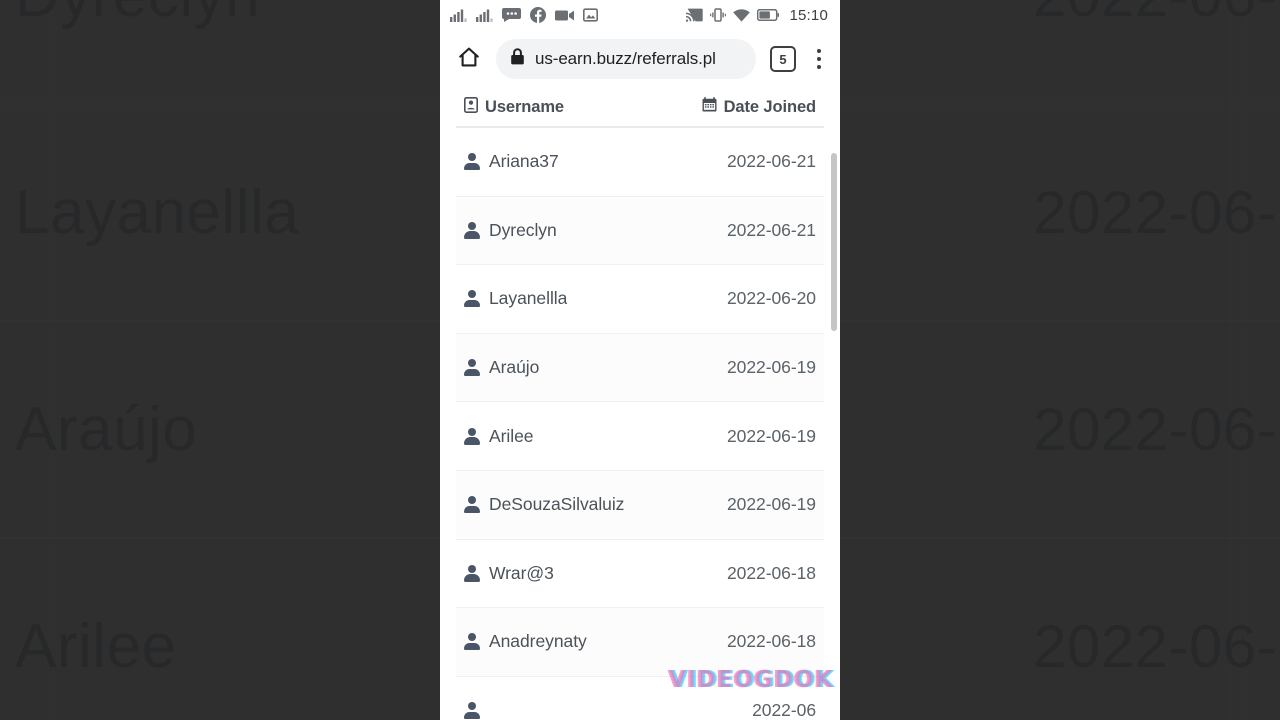 This screenshot has width=1280, height=720. What do you see at coordinates (564, 15) in the screenshot?
I see `video-camera-icon` at bounding box center [564, 15].